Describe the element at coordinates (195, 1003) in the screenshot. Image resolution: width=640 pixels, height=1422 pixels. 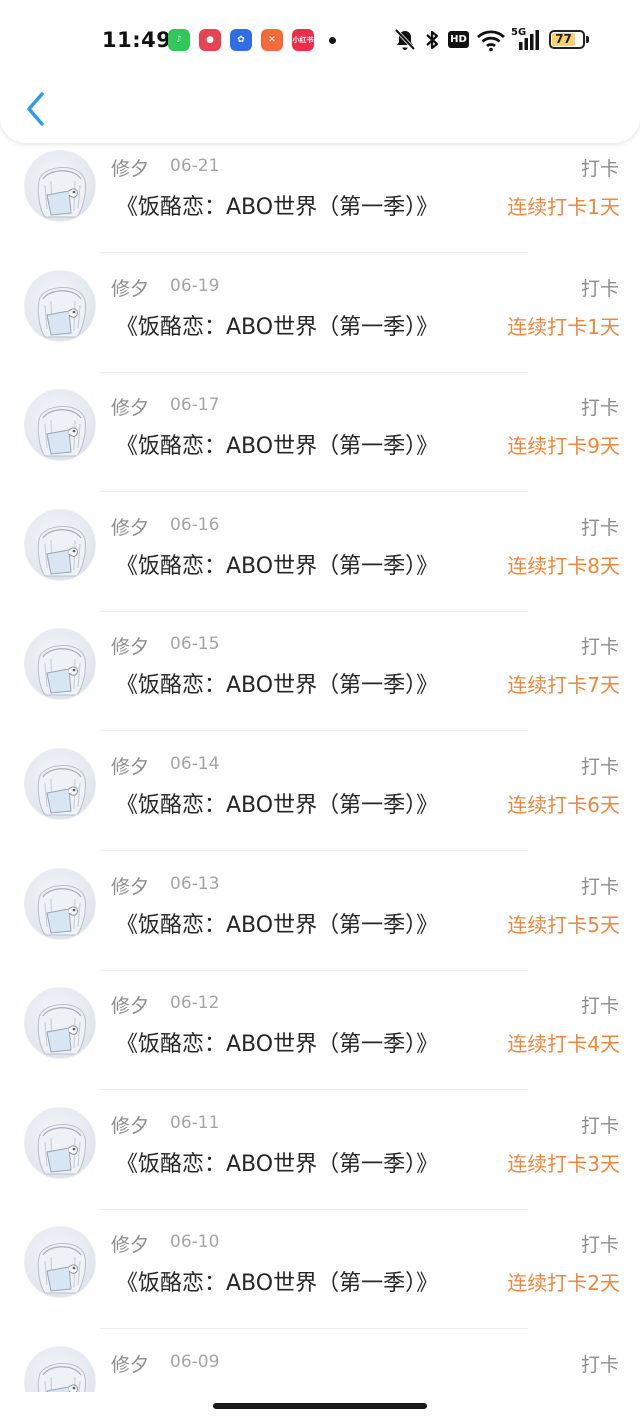
I see `checkin-date: 06-12` at that location.